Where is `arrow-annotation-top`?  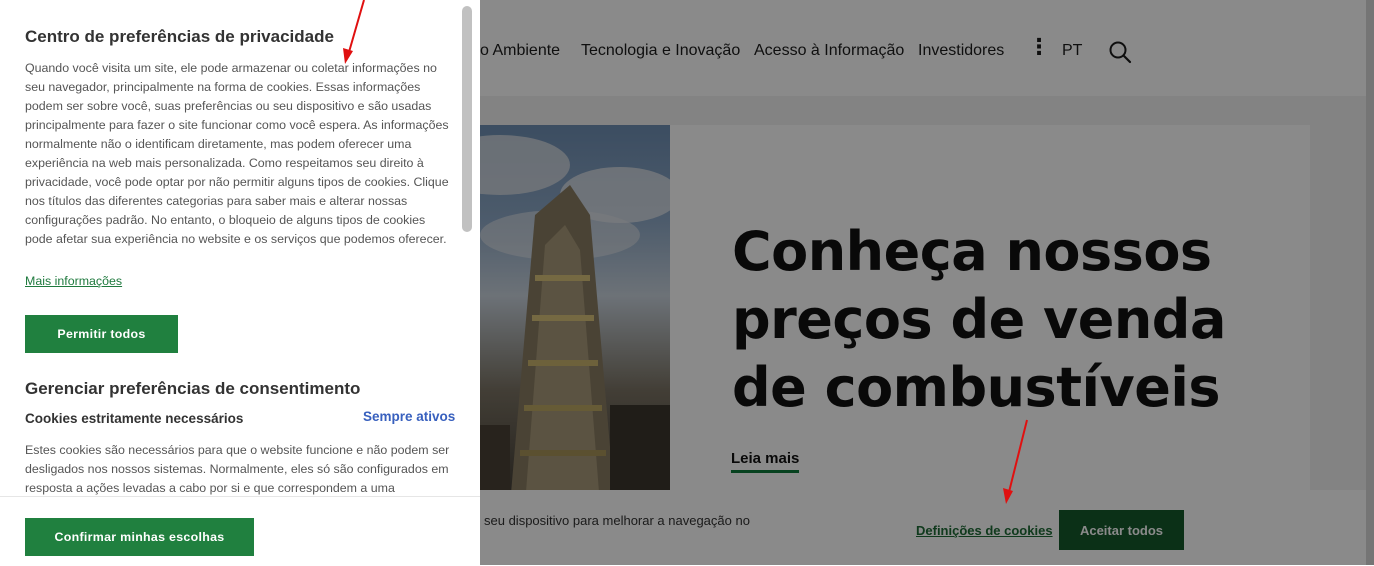
arrow-annotation-top is located at coordinates (354, 32).